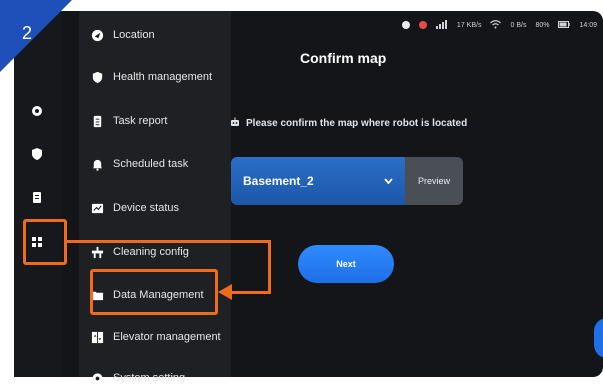  Describe the element at coordinates (278, 181) in the screenshot. I see `map-select-value: Basement_2` at that location.